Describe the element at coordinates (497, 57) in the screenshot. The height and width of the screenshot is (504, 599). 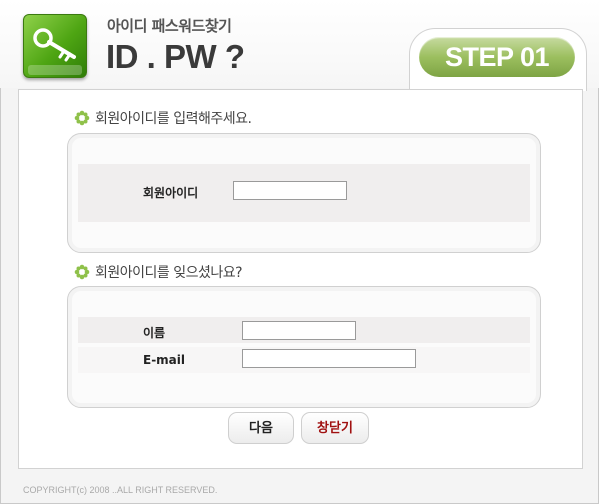
I see `step-badge: STEP 01` at that location.